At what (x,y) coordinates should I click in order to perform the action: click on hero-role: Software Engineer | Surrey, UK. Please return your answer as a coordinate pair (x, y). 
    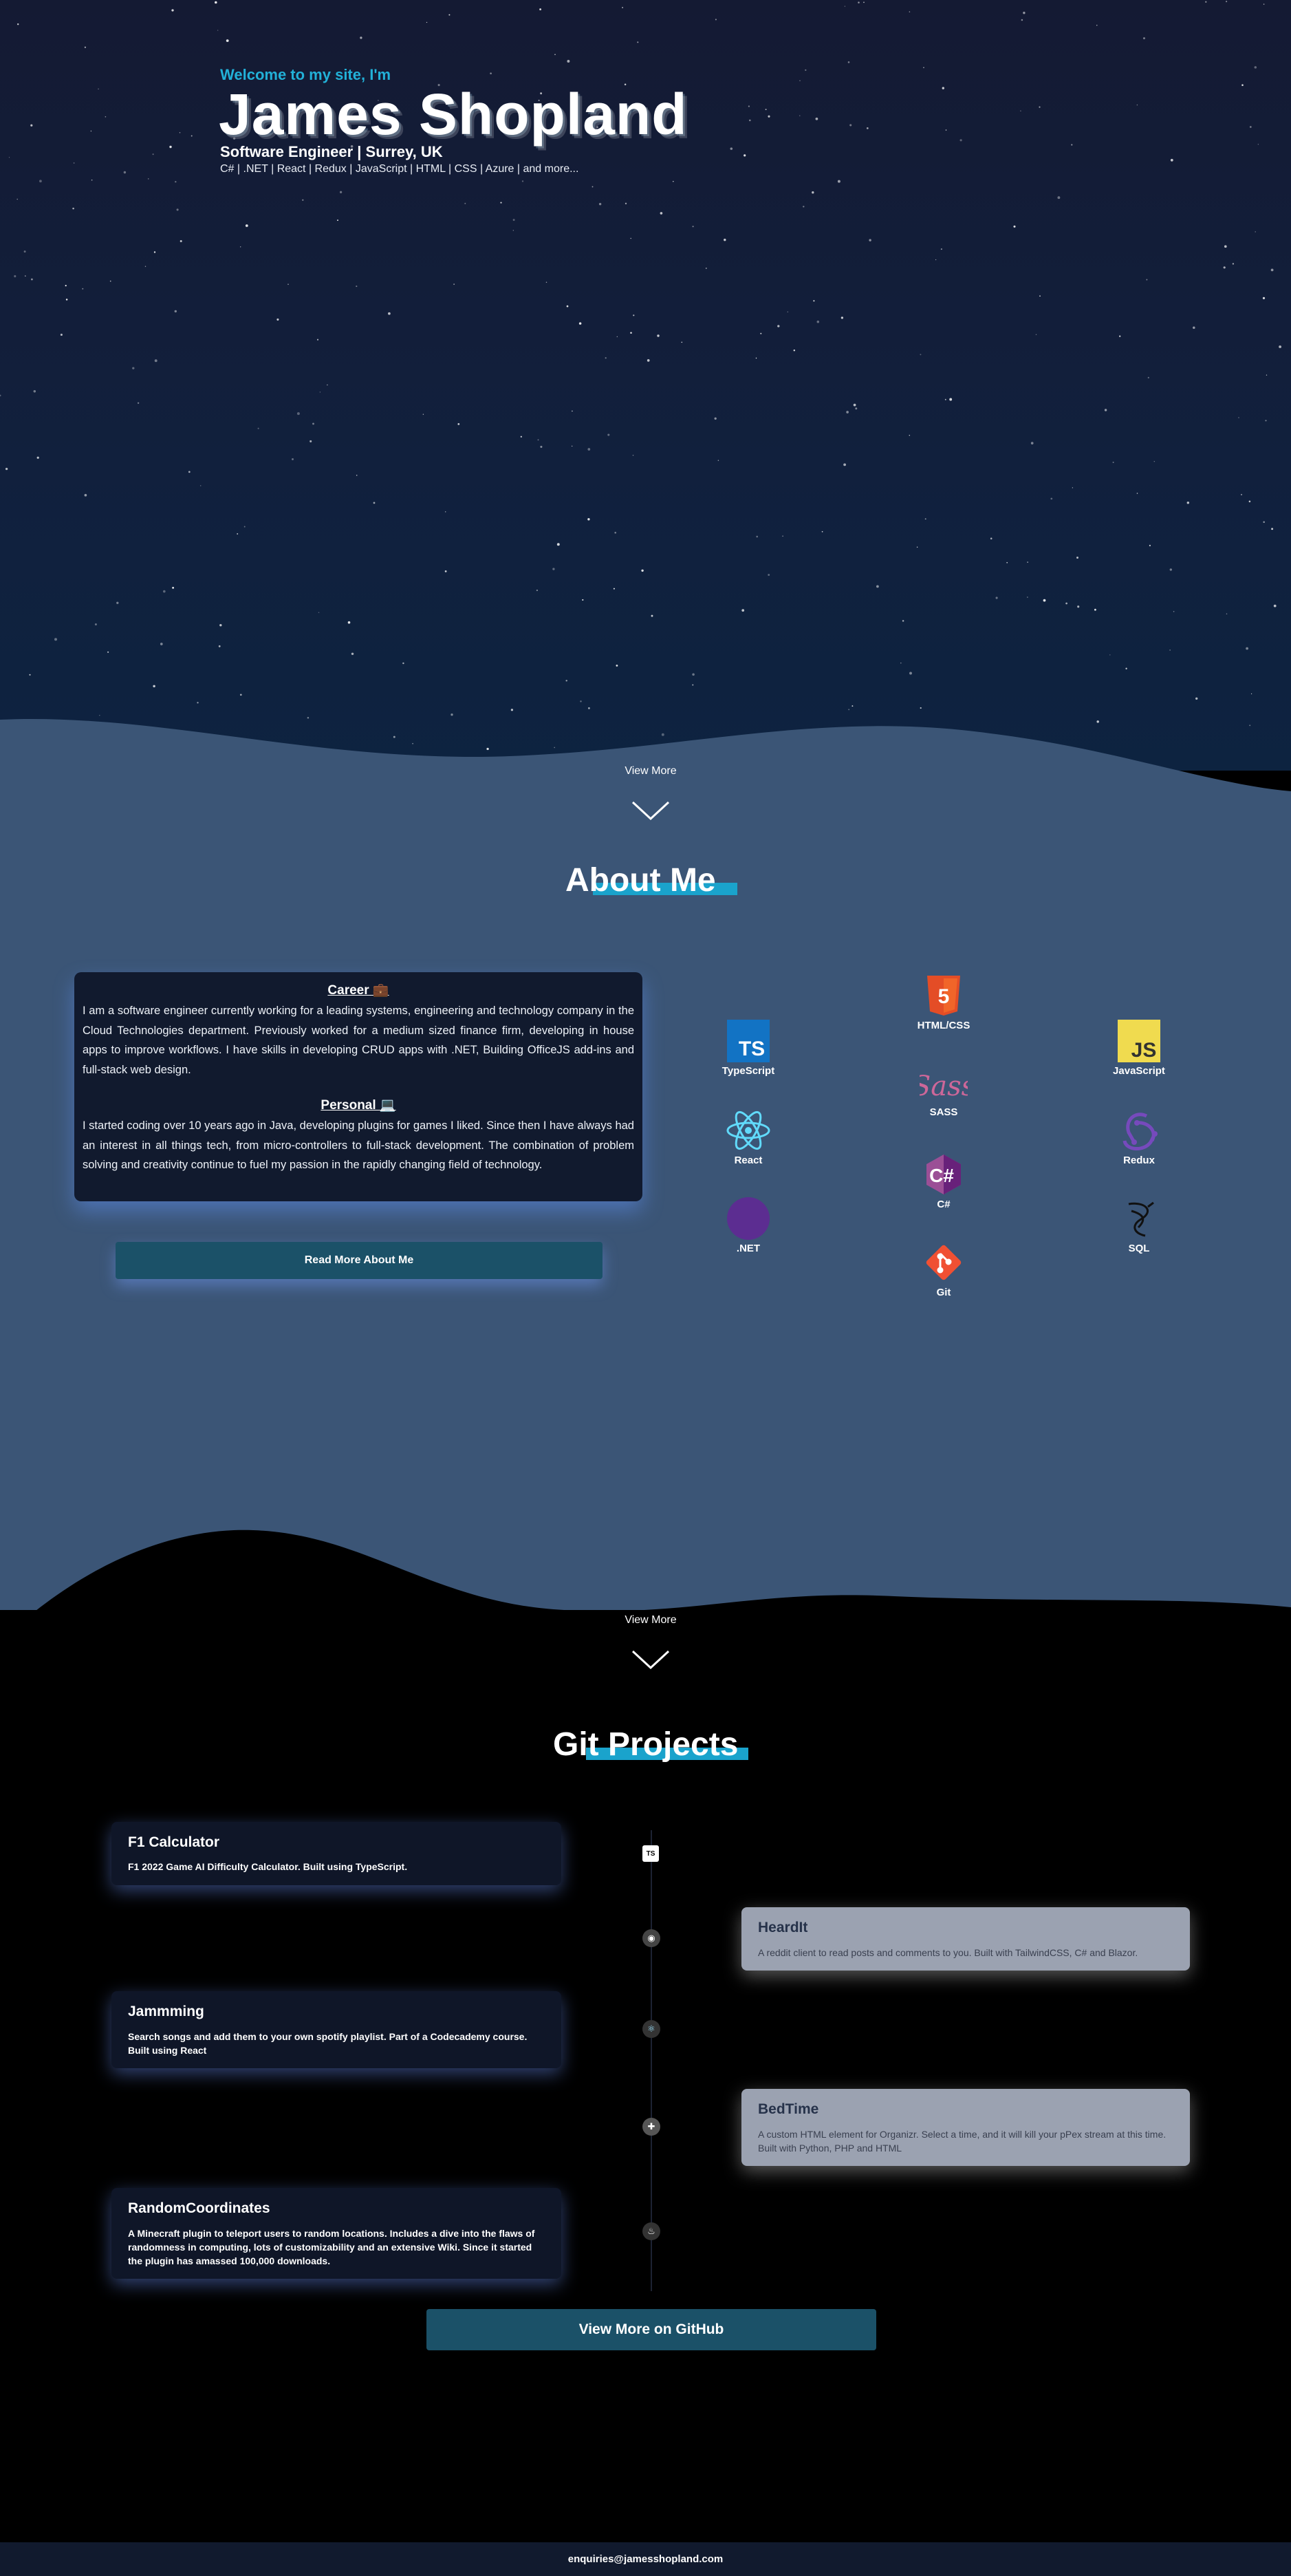
    Looking at the image, I should click on (331, 151).